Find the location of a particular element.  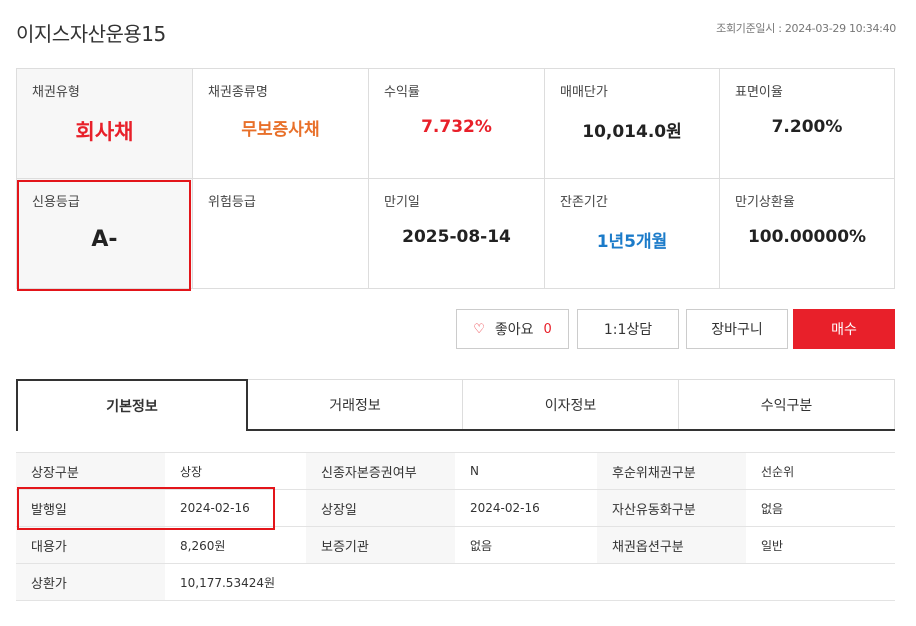

table-row: 상환가 10,177.53424원 is located at coordinates (455, 582).